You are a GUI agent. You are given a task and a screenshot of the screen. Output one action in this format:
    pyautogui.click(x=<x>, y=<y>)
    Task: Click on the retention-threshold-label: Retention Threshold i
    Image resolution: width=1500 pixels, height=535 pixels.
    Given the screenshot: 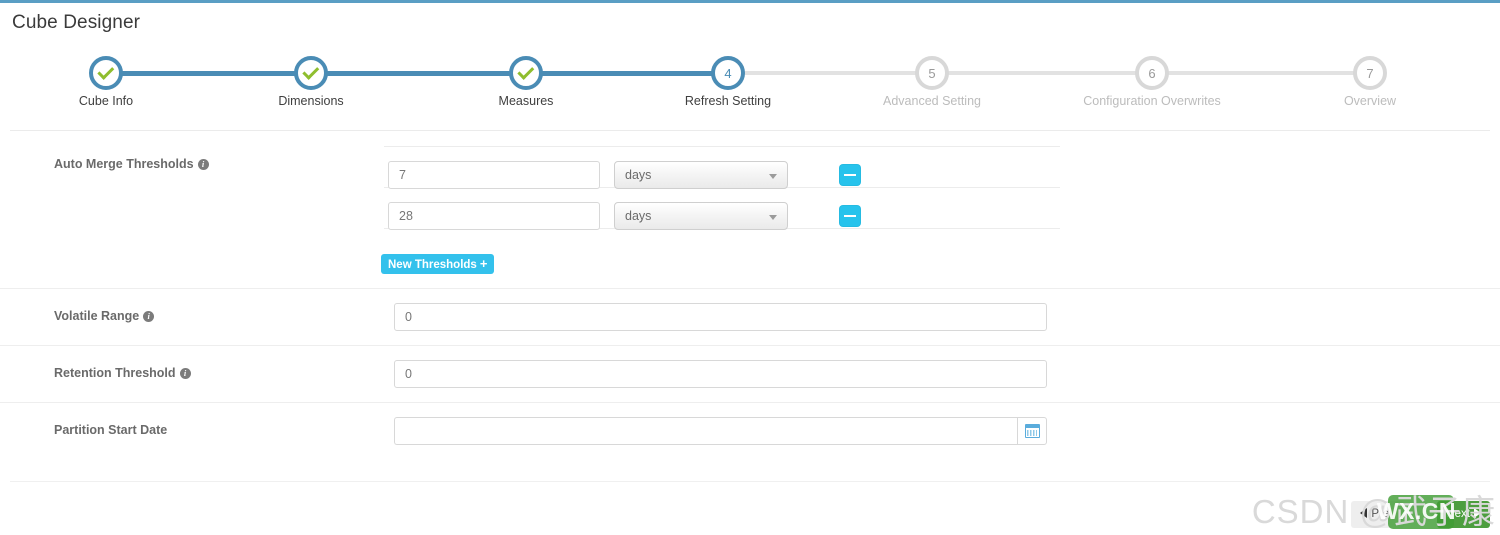 What is the action you would take?
    pyautogui.click(x=122, y=373)
    